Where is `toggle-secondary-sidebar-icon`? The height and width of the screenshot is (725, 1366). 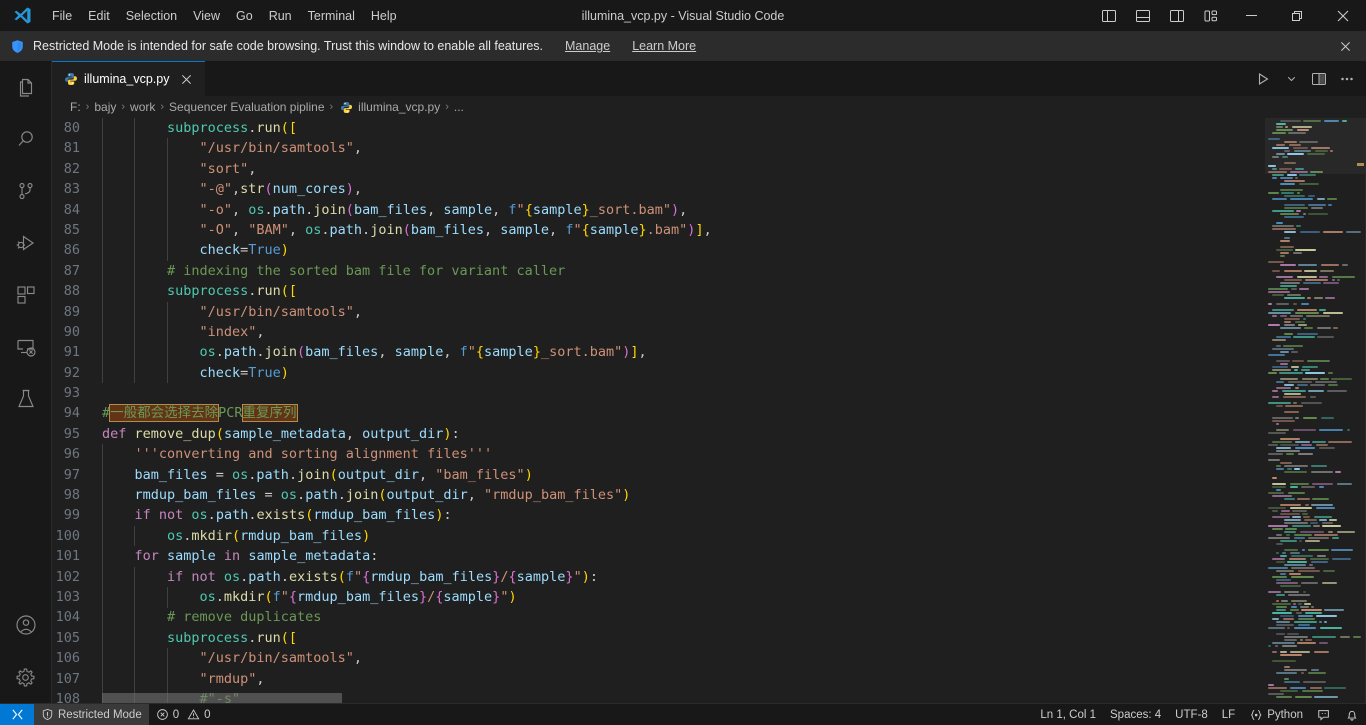 toggle-secondary-sidebar-icon is located at coordinates (1177, 16).